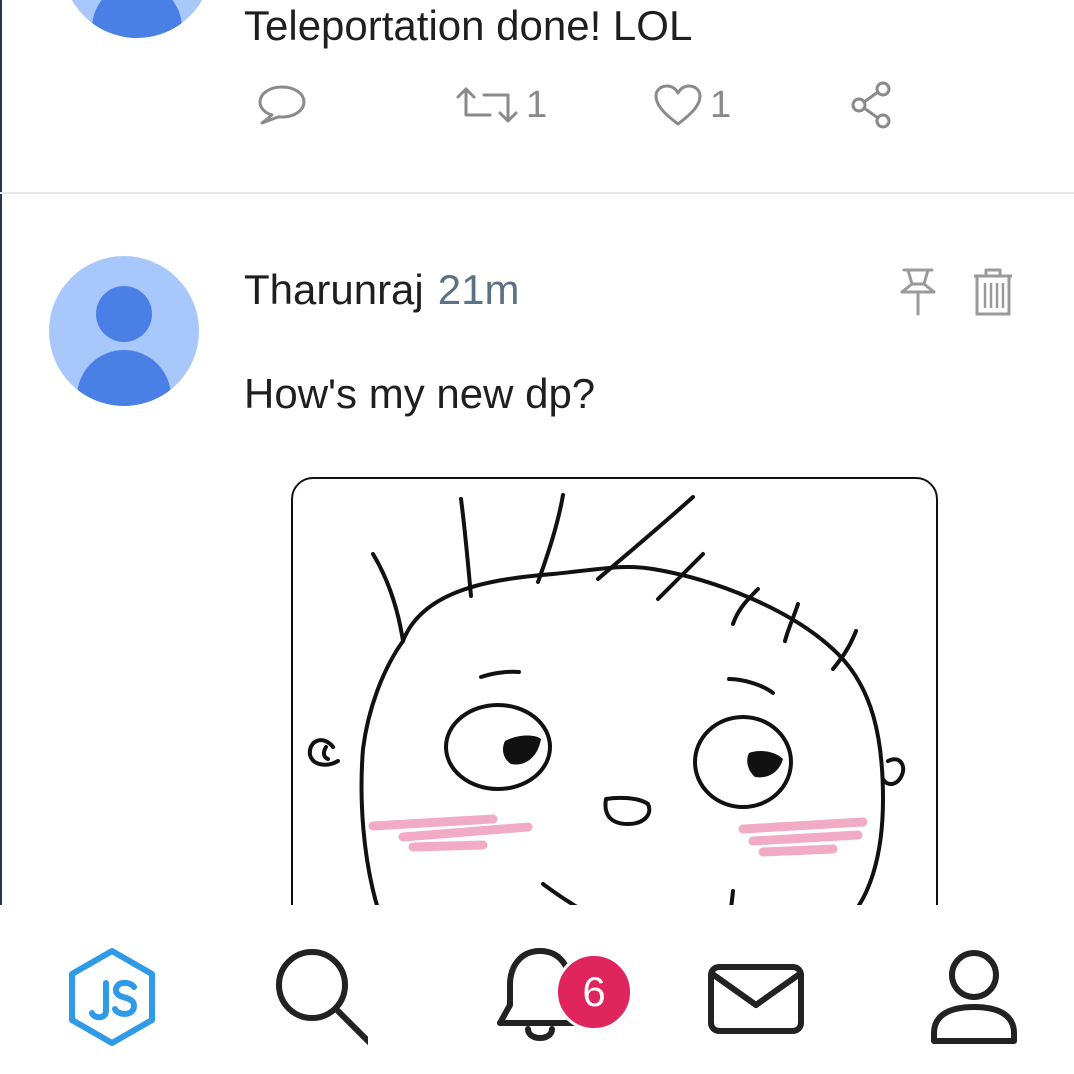 This screenshot has height=1074, width=1074. Describe the element at coordinates (721, 104) in the screenshot. I see `like-count: 1` at that location.